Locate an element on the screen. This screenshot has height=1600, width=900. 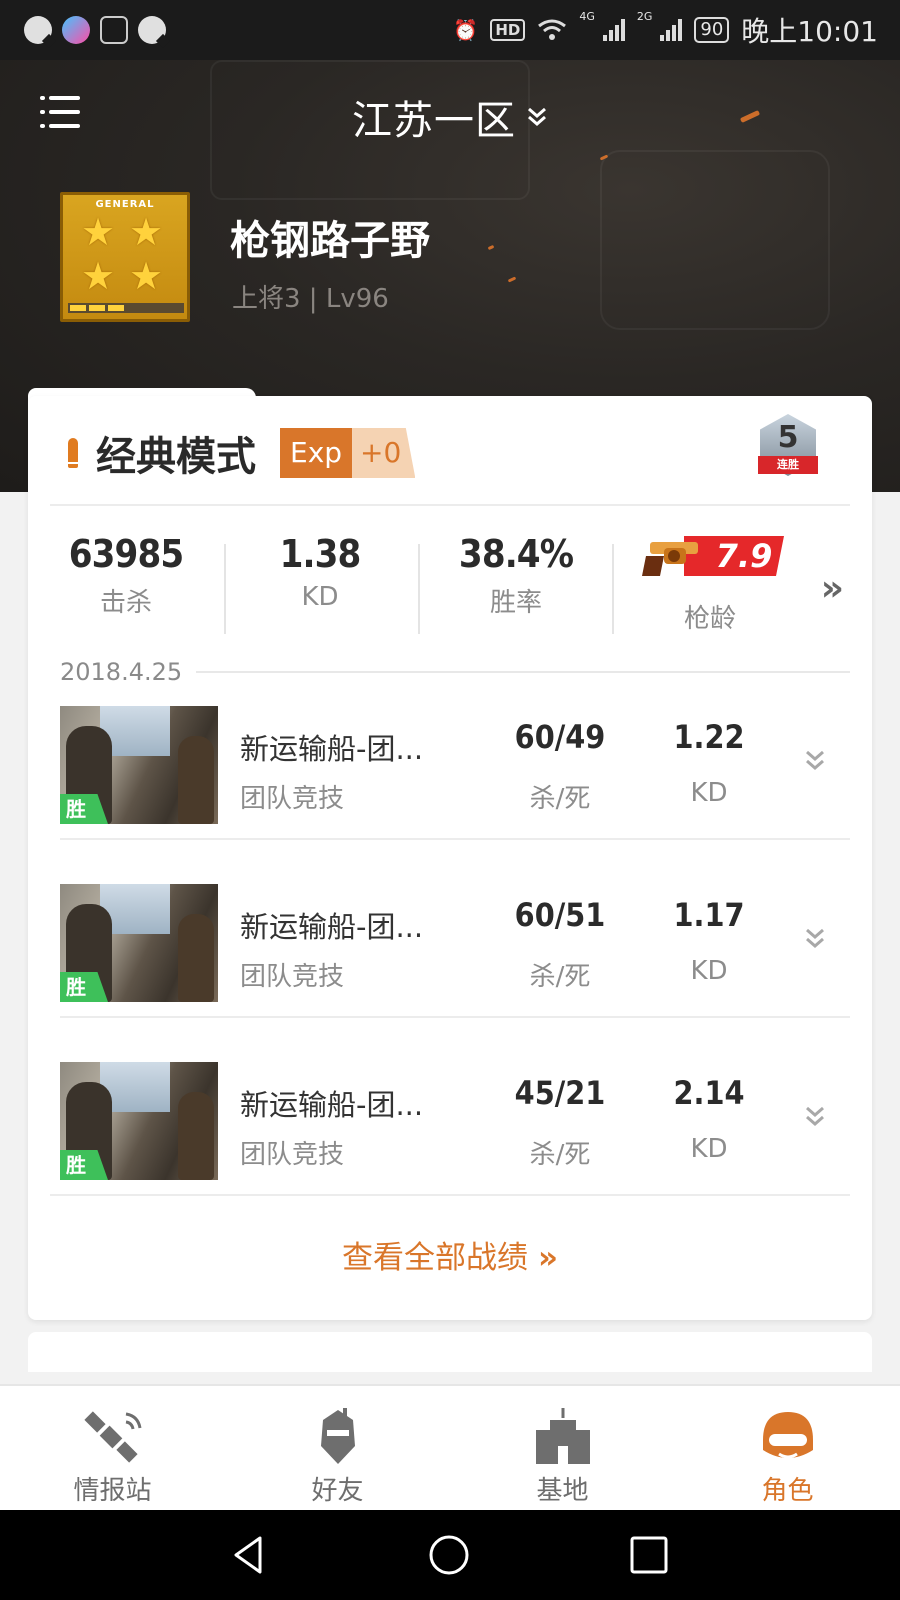
exp-value: +0 is located at coordinates (384, 453).